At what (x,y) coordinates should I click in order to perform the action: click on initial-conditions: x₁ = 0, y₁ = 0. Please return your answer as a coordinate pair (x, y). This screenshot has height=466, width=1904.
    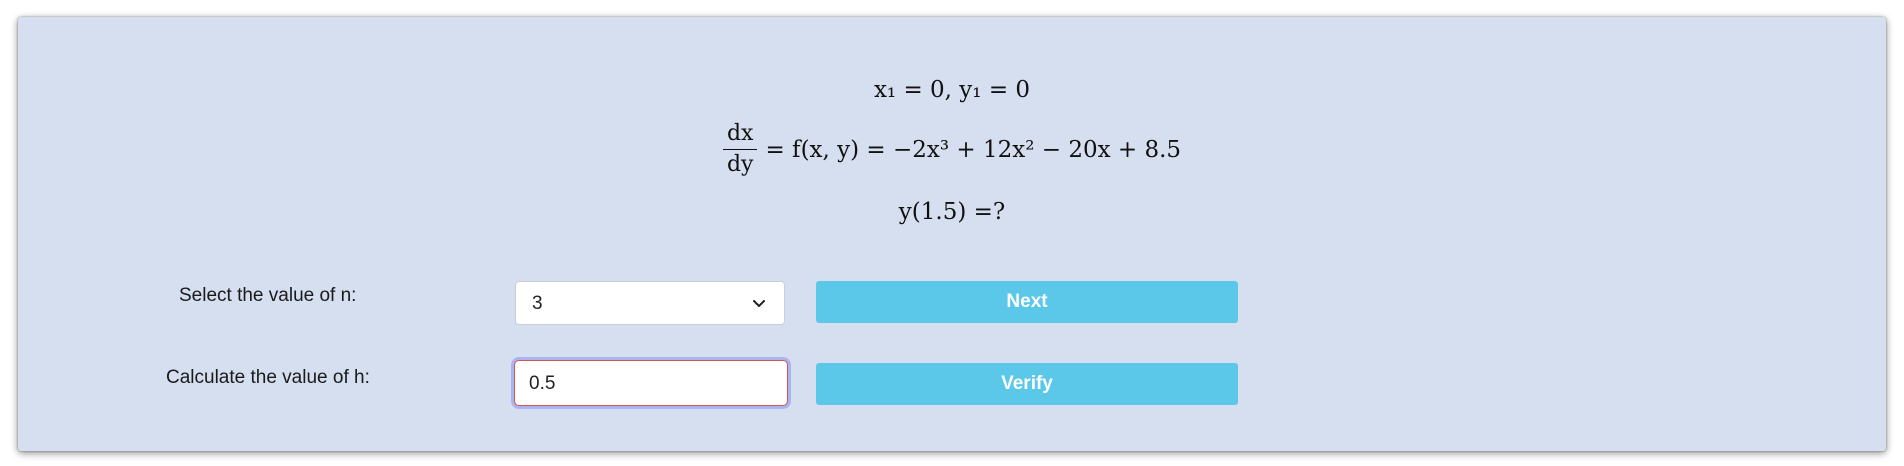
    Looking at the image, I should click on (952, 90).